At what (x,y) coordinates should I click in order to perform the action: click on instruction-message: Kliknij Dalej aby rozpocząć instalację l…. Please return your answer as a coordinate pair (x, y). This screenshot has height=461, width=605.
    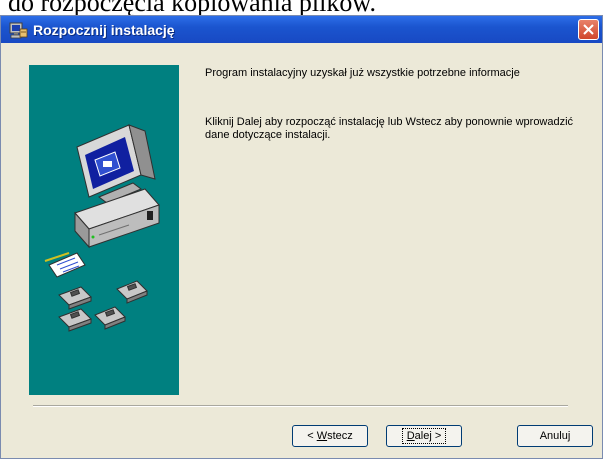
    Looking at the image, I should click on (389, 128).